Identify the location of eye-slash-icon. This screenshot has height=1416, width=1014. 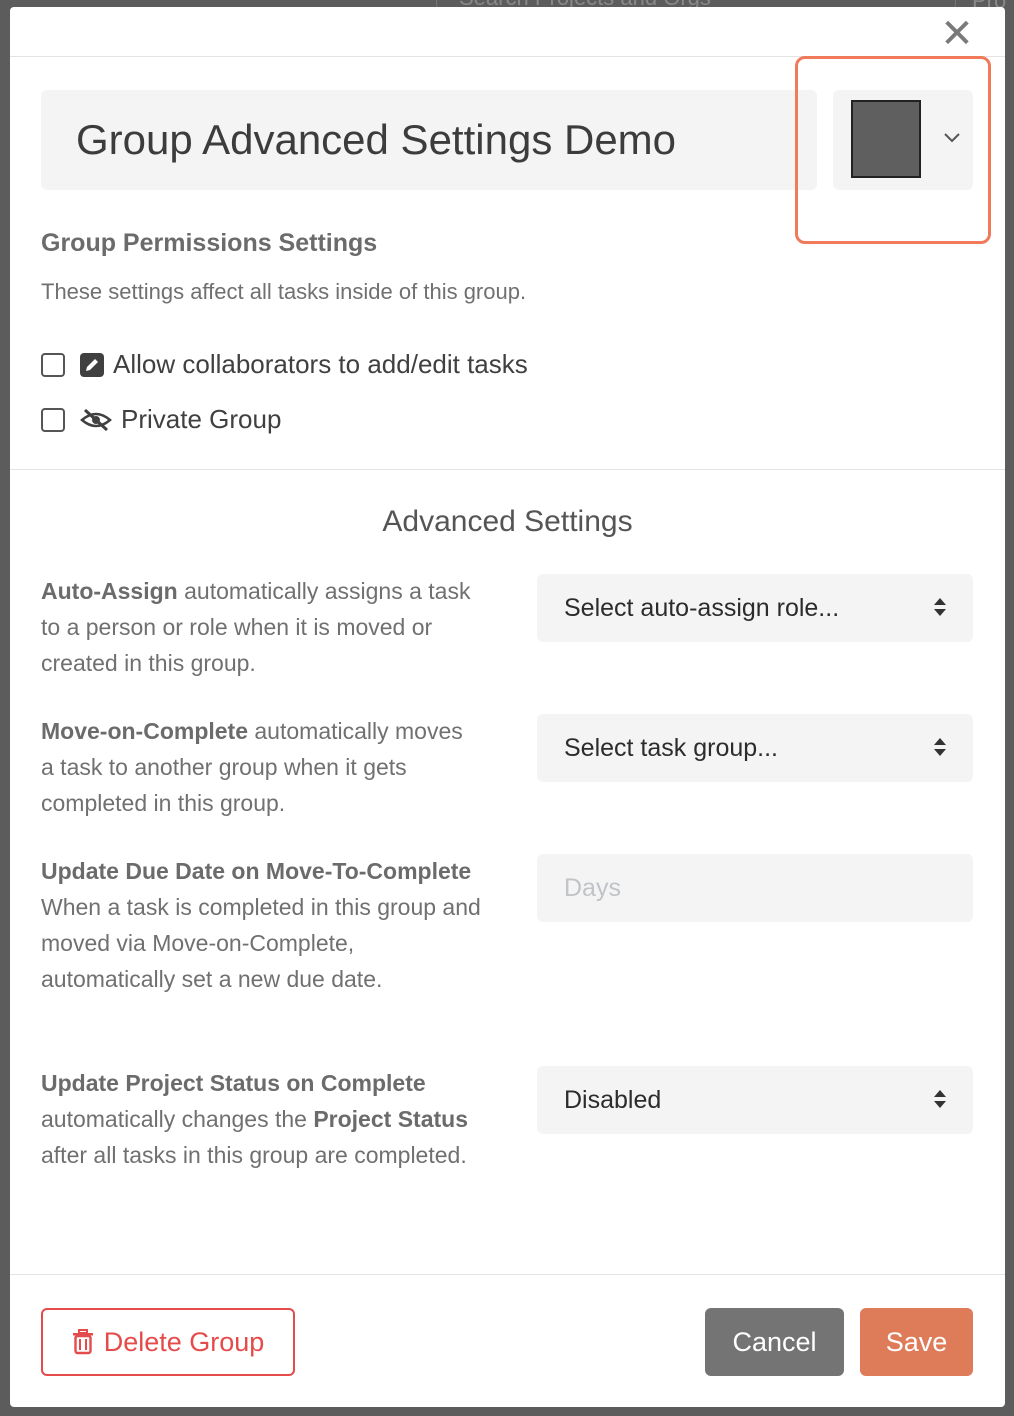
(96, 419).